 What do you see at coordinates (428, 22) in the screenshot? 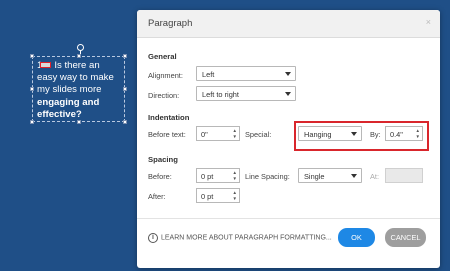
I see `close-icon: ×` at bounding box center [428, 22].